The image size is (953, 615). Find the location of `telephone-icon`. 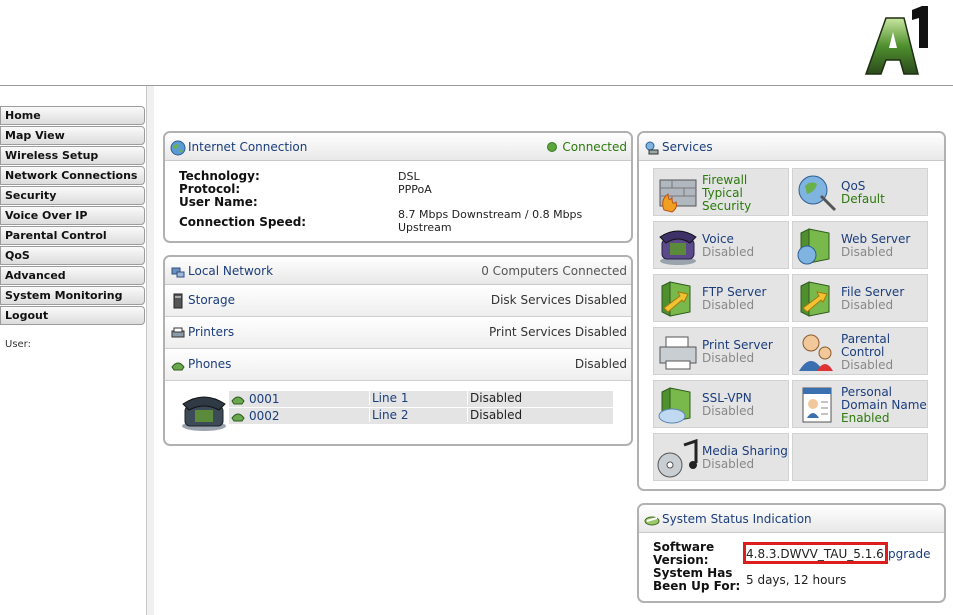

telephone-icon is located at coordinates (204, 413).